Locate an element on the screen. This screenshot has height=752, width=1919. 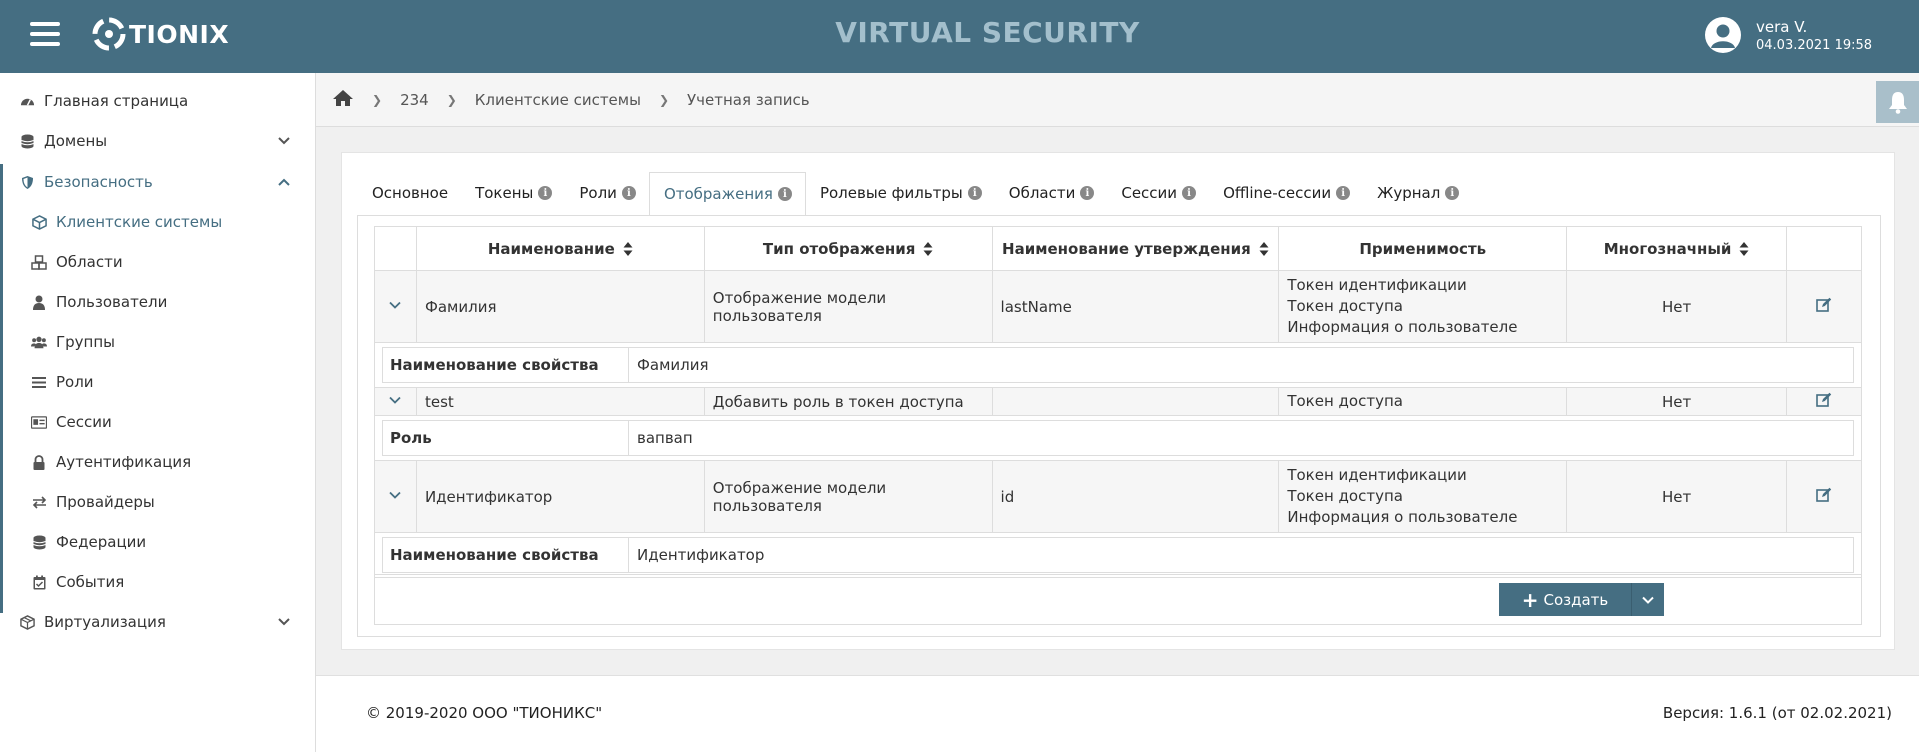
create-dropdown-toggle is located at coordinates (1648, 599).